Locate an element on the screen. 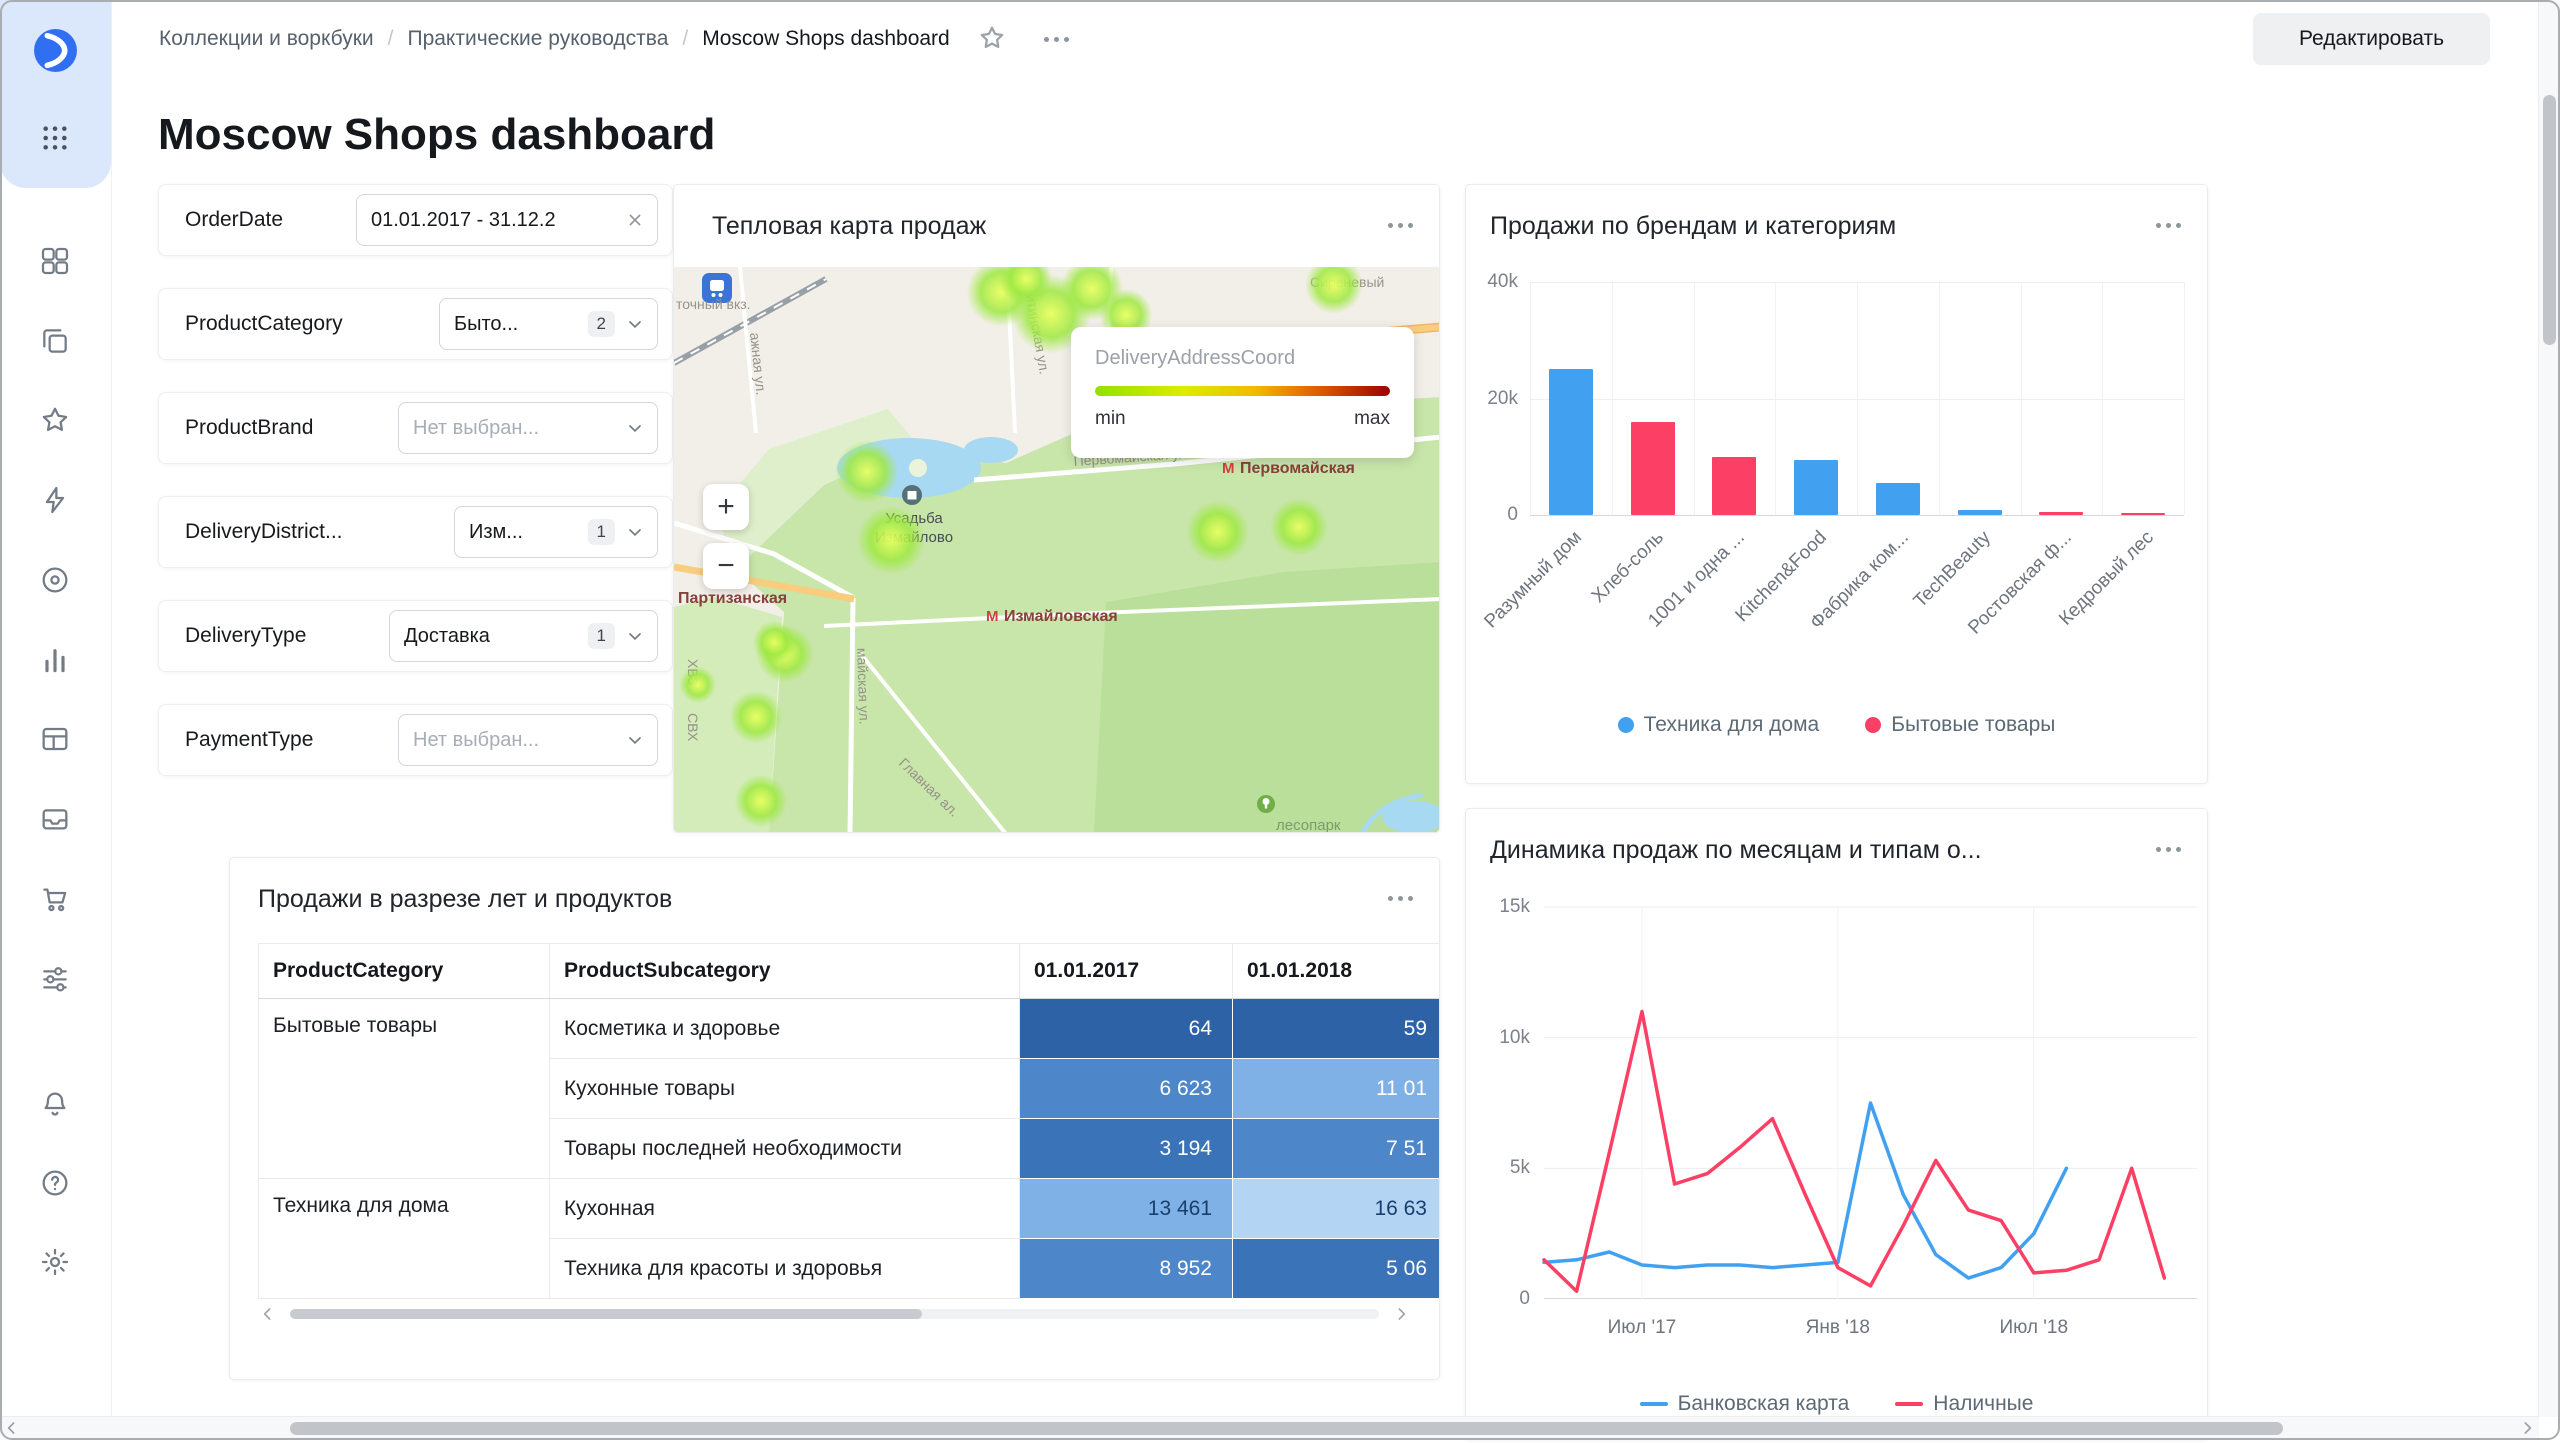 Image resolution: width=2560 pixels, height=1443 pixels. filter-label: DeliveryType is located at coordinates (246, 635).